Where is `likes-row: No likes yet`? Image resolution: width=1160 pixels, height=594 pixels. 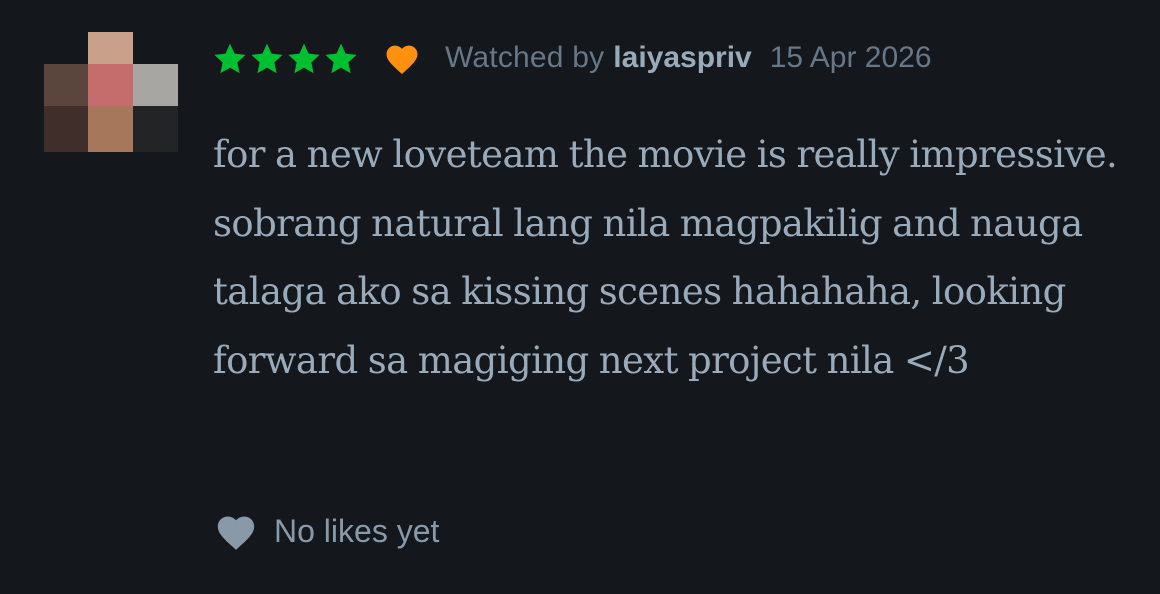 likes-row: No likes yet is located at coordinates (326, 531).